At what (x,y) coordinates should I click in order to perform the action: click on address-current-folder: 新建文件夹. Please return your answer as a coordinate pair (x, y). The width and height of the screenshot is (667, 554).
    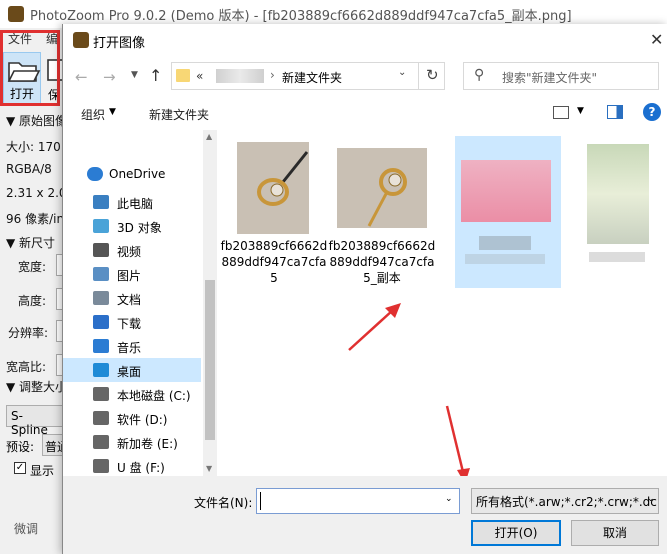
    Looking at the image, I should click on (312, 77).